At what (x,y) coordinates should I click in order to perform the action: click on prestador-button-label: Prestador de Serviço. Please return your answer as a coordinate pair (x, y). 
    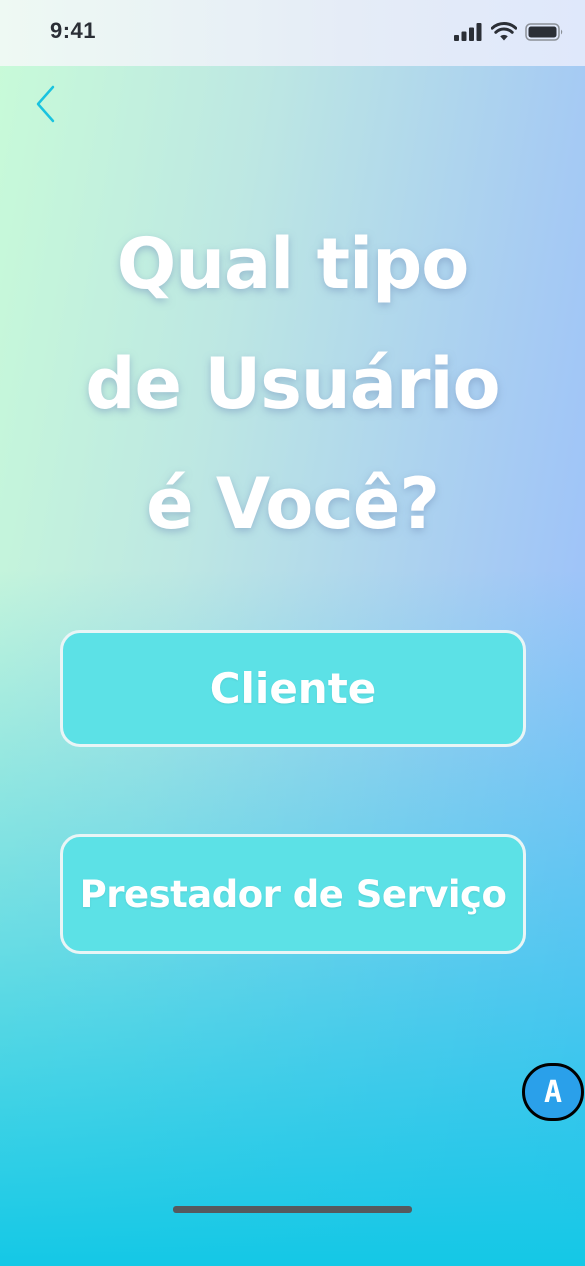
    Looking at the image, I should click on (293, 894).